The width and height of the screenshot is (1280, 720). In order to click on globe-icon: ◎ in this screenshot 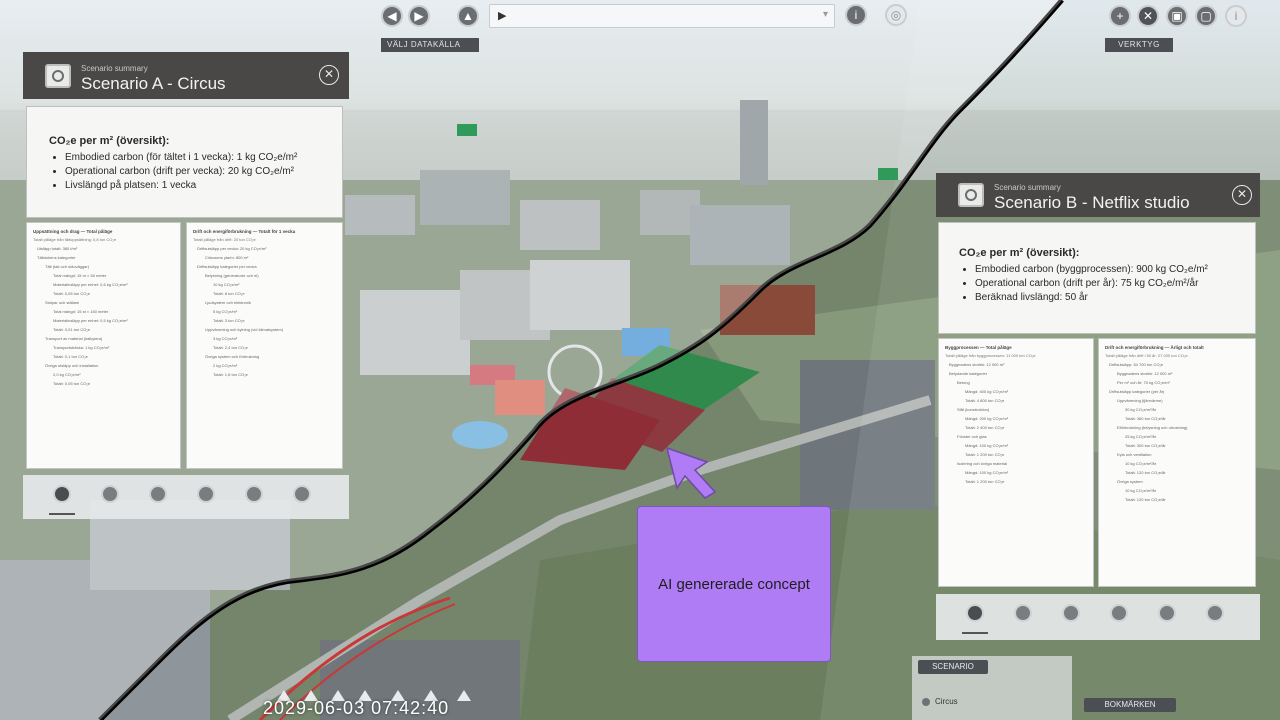, I will do `click(896, 15)`.